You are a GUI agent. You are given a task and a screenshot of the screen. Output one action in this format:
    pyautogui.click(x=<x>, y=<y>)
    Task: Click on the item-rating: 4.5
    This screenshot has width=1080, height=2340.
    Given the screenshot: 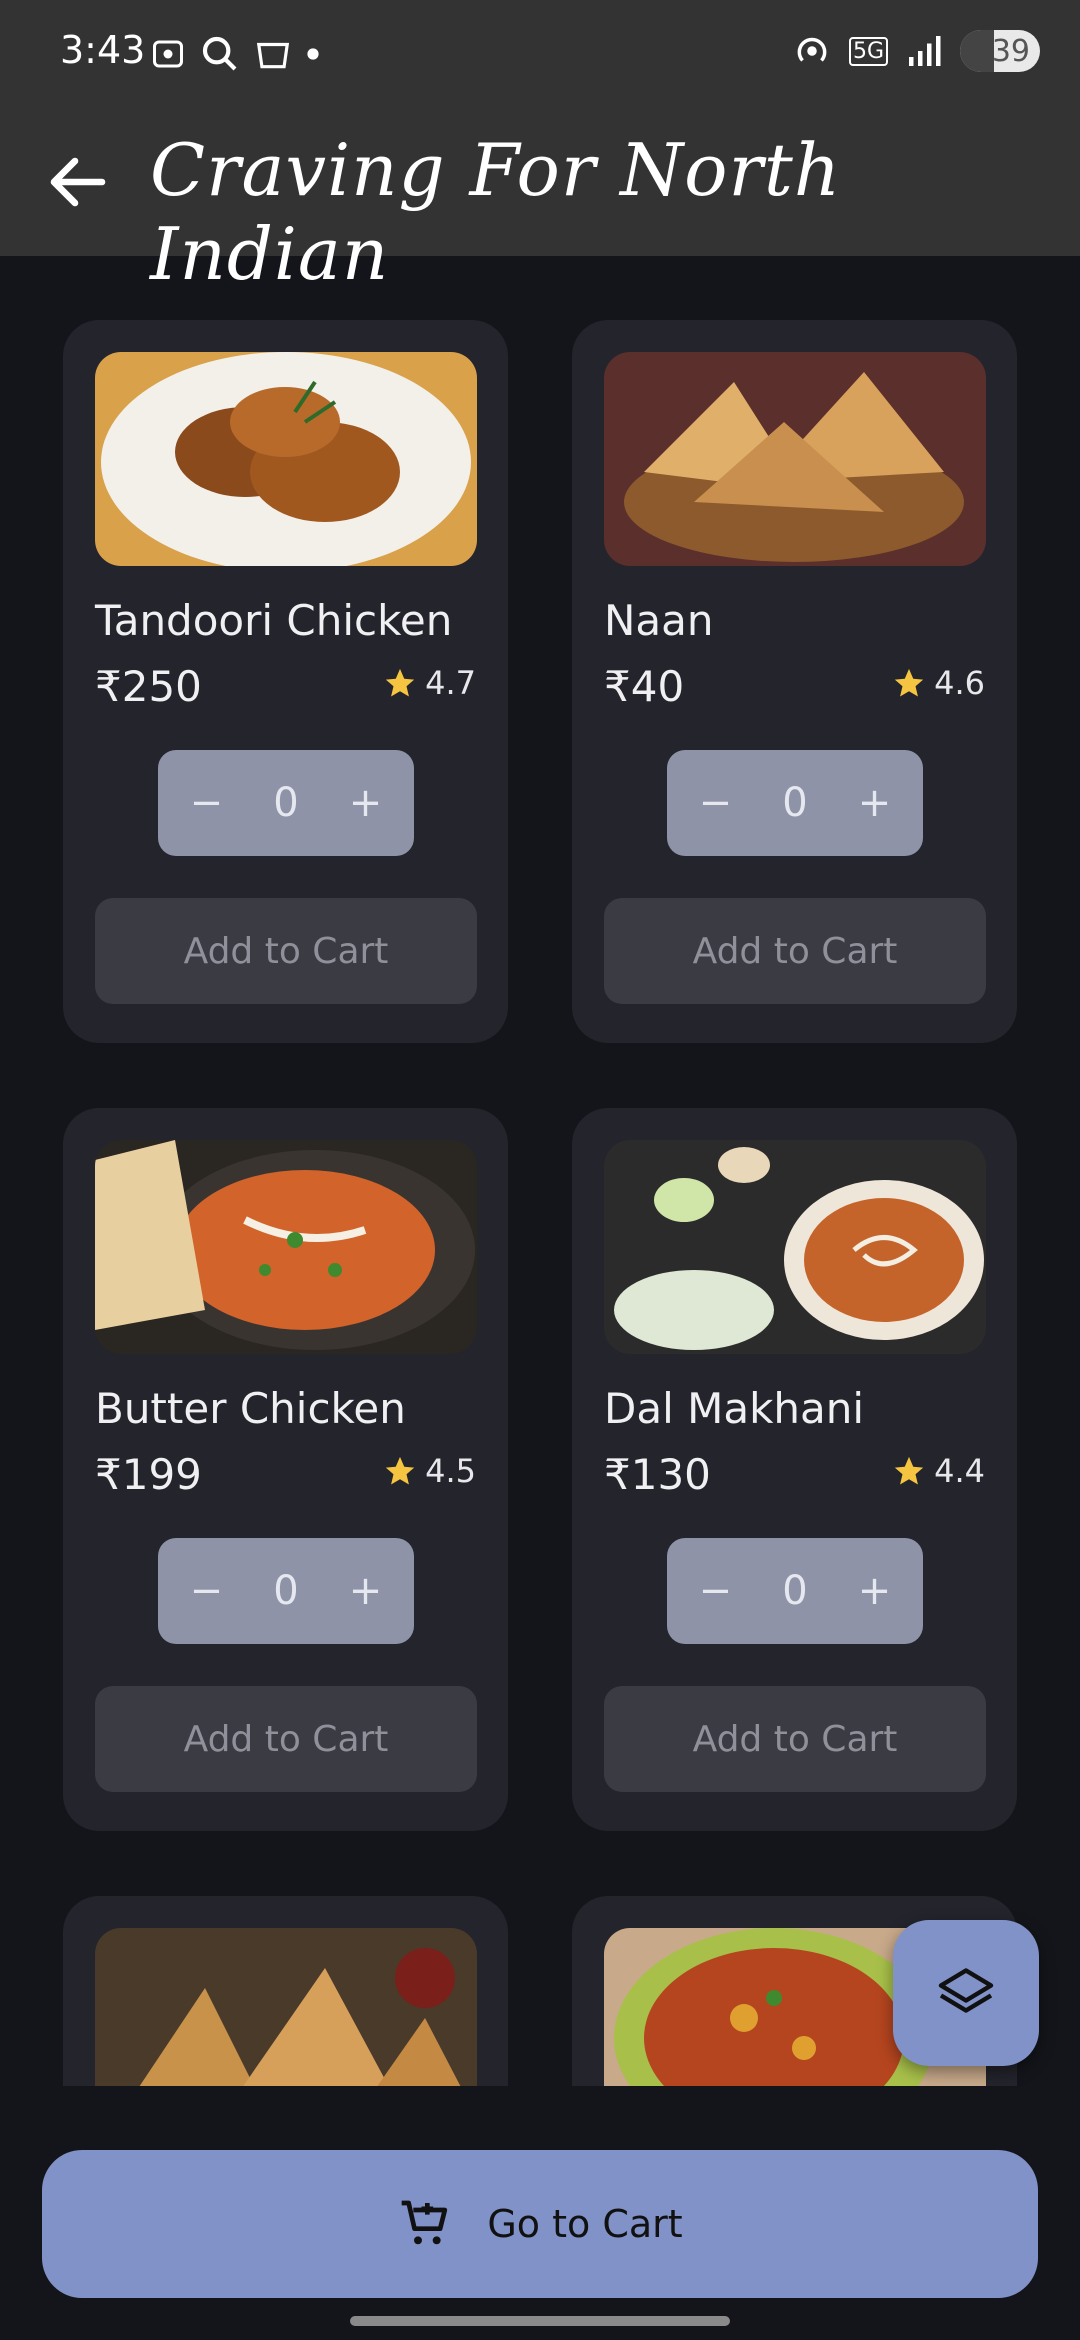 What is the action you would take?
    pyautogui.click(x=429, y=1471)
    